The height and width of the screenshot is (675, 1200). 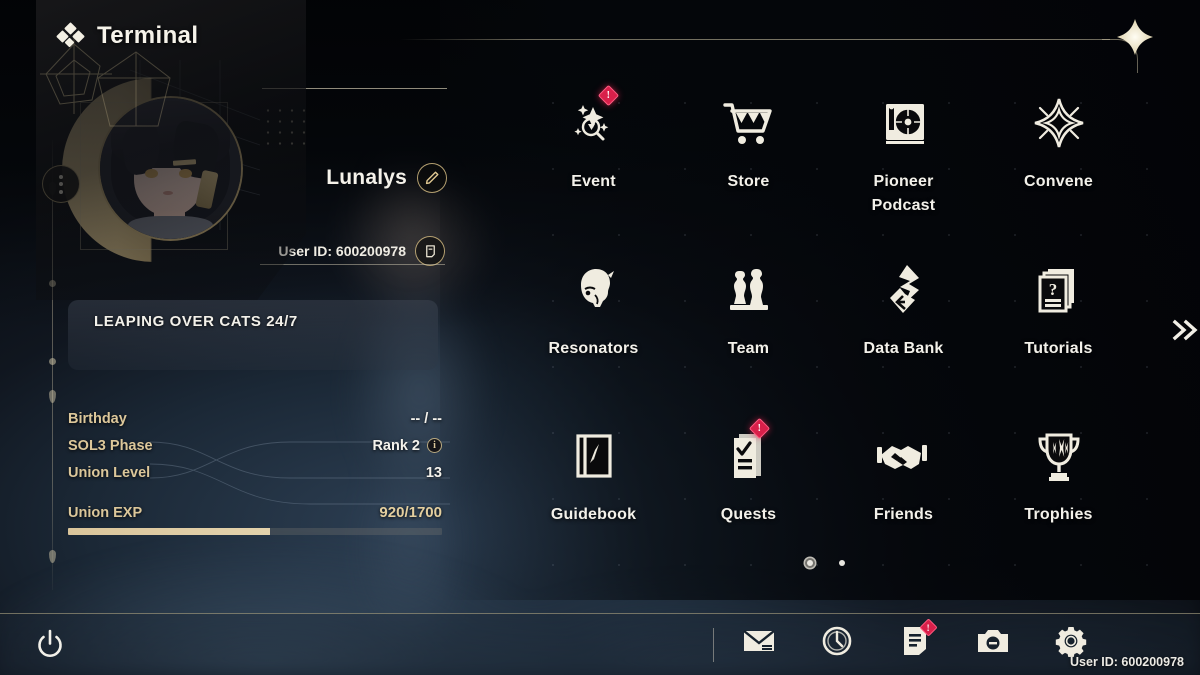 I want to click on stat-value-text: 13, so click(x=433, y=472).